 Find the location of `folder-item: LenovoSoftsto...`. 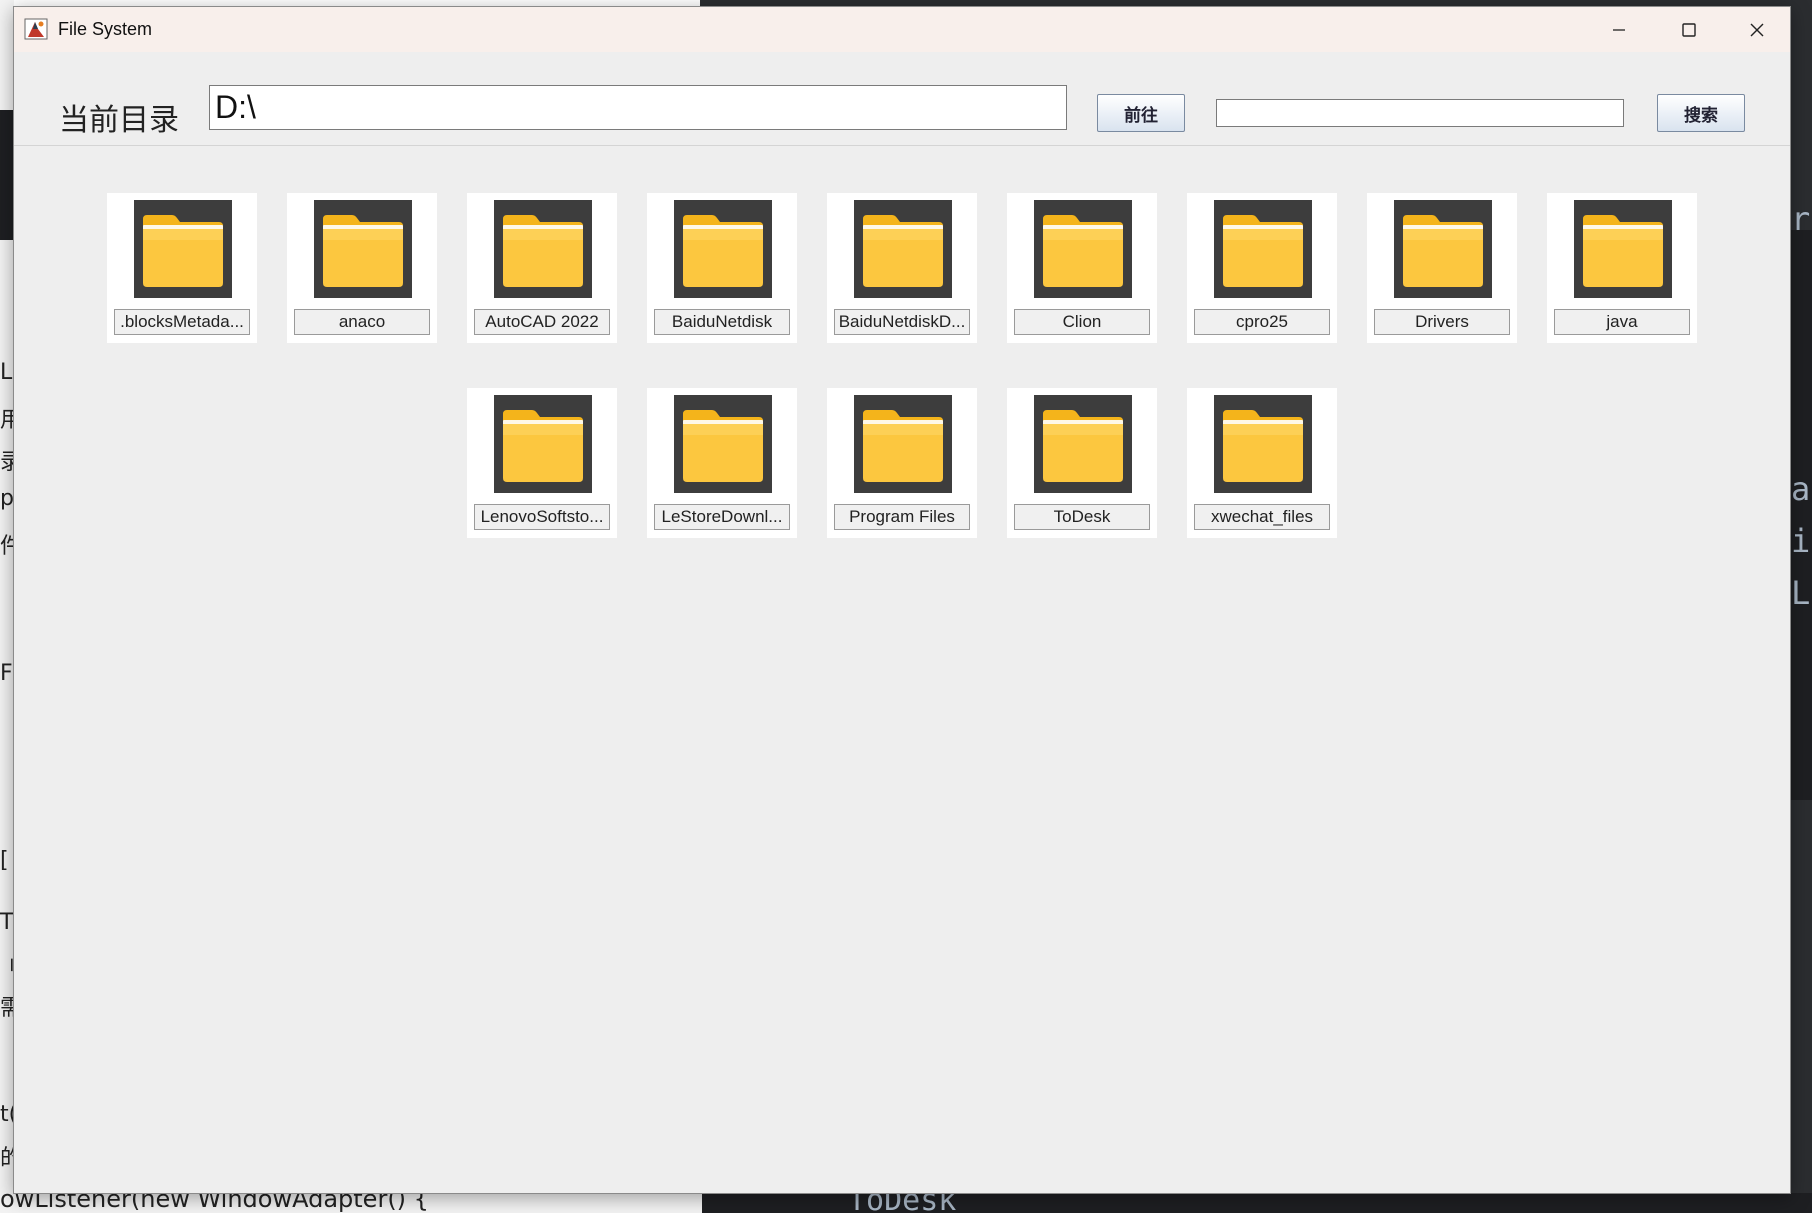

folder-item: LenovoSoftsto... is located at coordinates (542, 463).